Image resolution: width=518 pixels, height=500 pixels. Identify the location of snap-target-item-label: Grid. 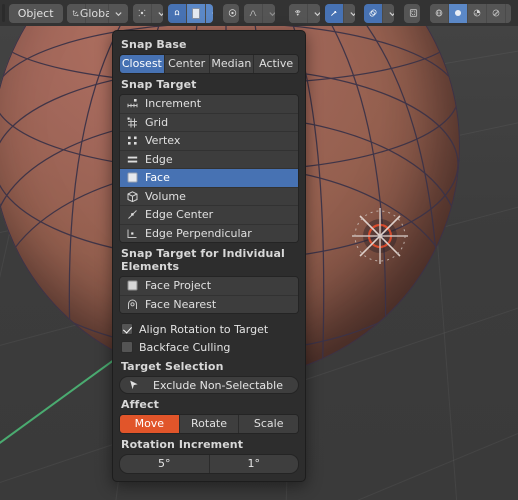
(157, 122).